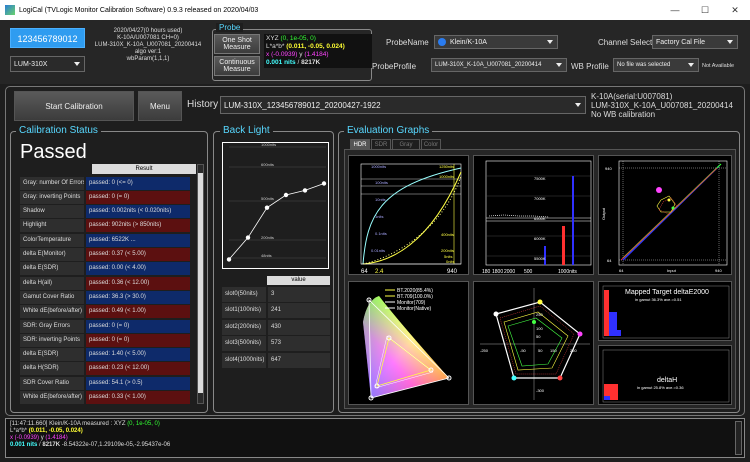 Image resolution: width=750 pixels, height=462 pixels. What do you see at coordinates (509, 272) in the screenshot?
I see `cct-x: 2000` at bounding box center [509, 272].